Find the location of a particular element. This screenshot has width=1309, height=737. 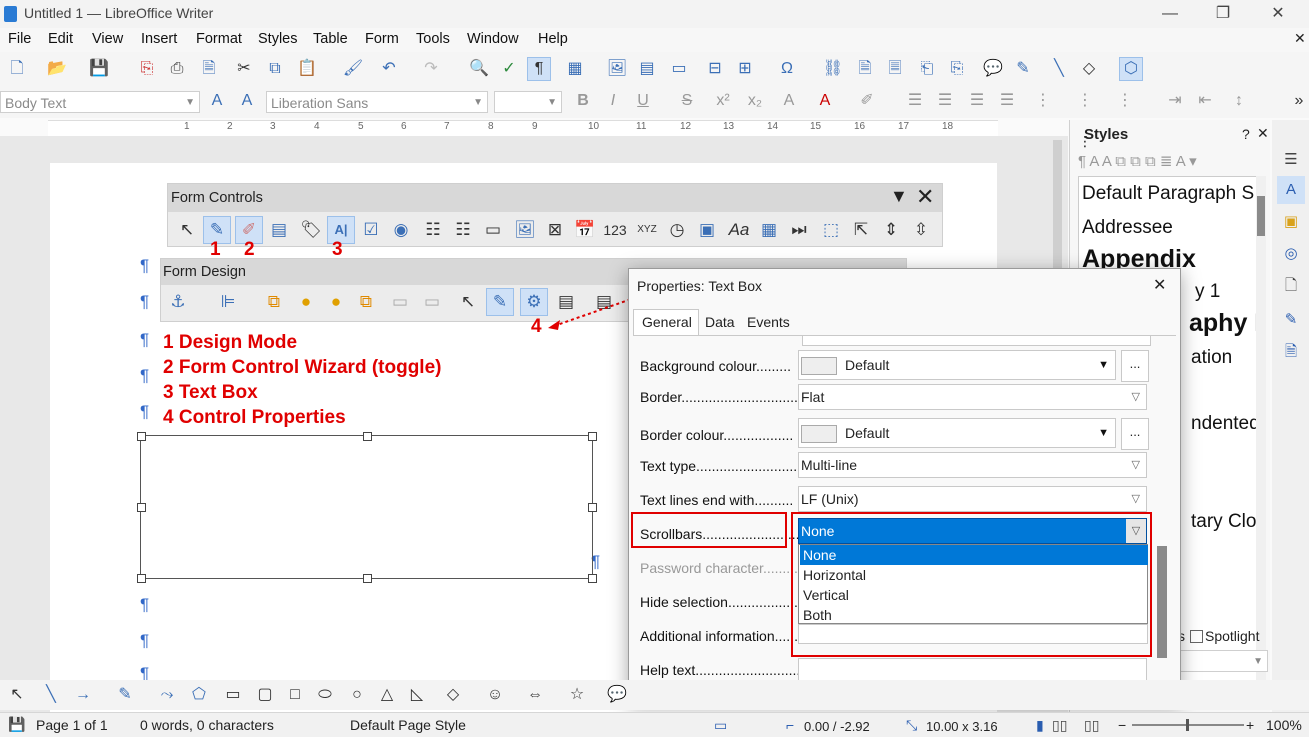

special-character-icon: Ω is located at coordinates (787, 69).